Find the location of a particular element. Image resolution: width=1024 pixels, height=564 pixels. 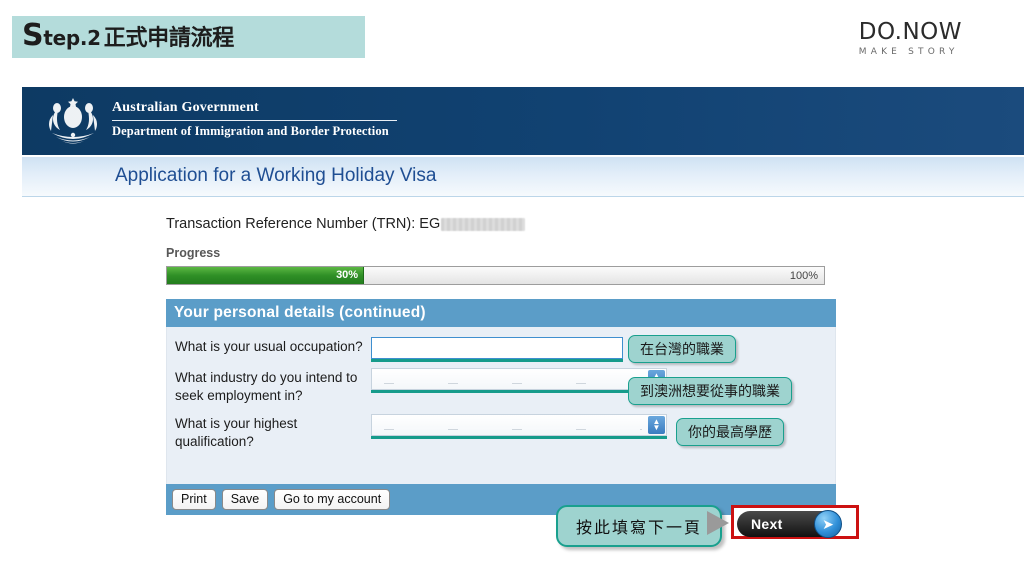

government-line1: Australian Government is located at coordinates (185, 107).